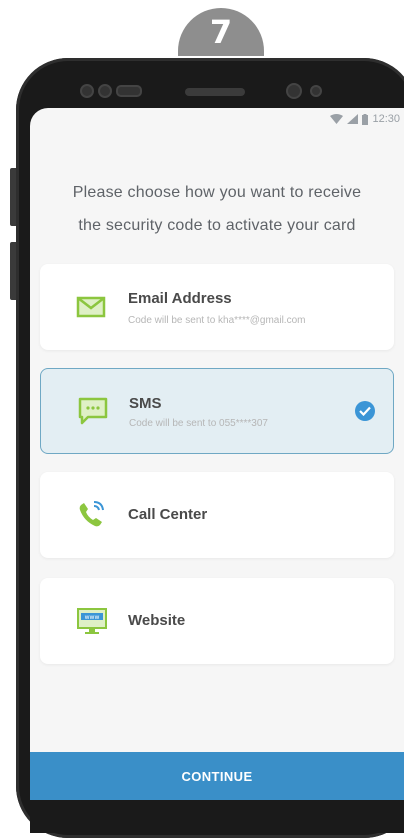  I want to click on option-sms-subtitle: Code will be sent to 055****307, so click(198, 423).